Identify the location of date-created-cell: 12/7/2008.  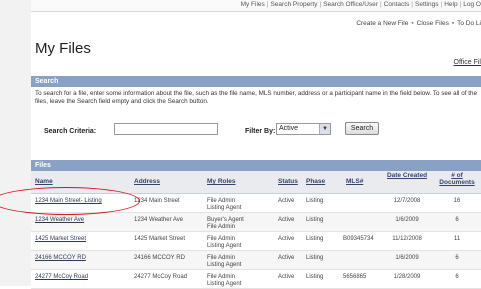
(407, 201).